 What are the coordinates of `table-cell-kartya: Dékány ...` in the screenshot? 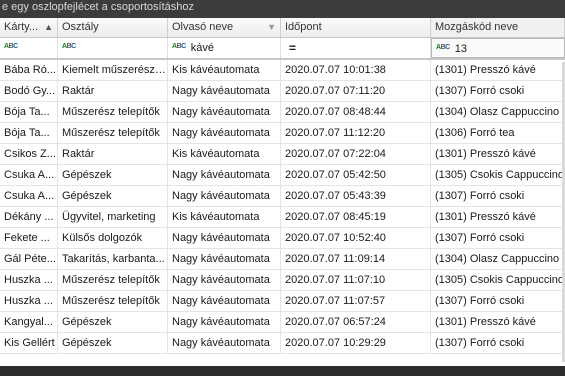 It's located at (29, 217).